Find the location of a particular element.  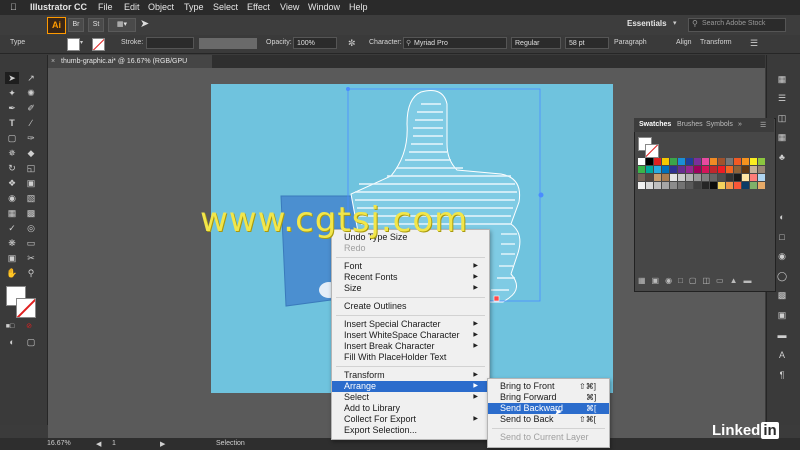

artboard-tool-icon: ▣ is located at coordinates (12, 258).